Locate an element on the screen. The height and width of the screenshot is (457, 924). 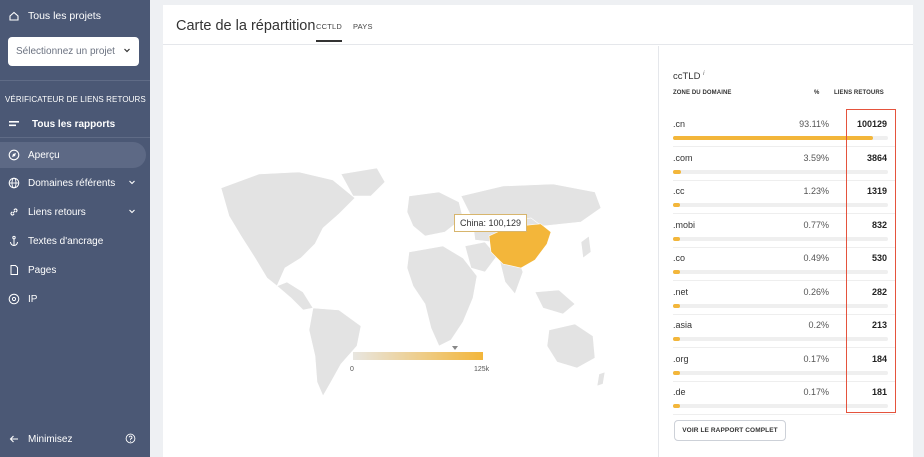
sidebar-item-referring-domains: Domaines référents is located at coordinates (73, 183).